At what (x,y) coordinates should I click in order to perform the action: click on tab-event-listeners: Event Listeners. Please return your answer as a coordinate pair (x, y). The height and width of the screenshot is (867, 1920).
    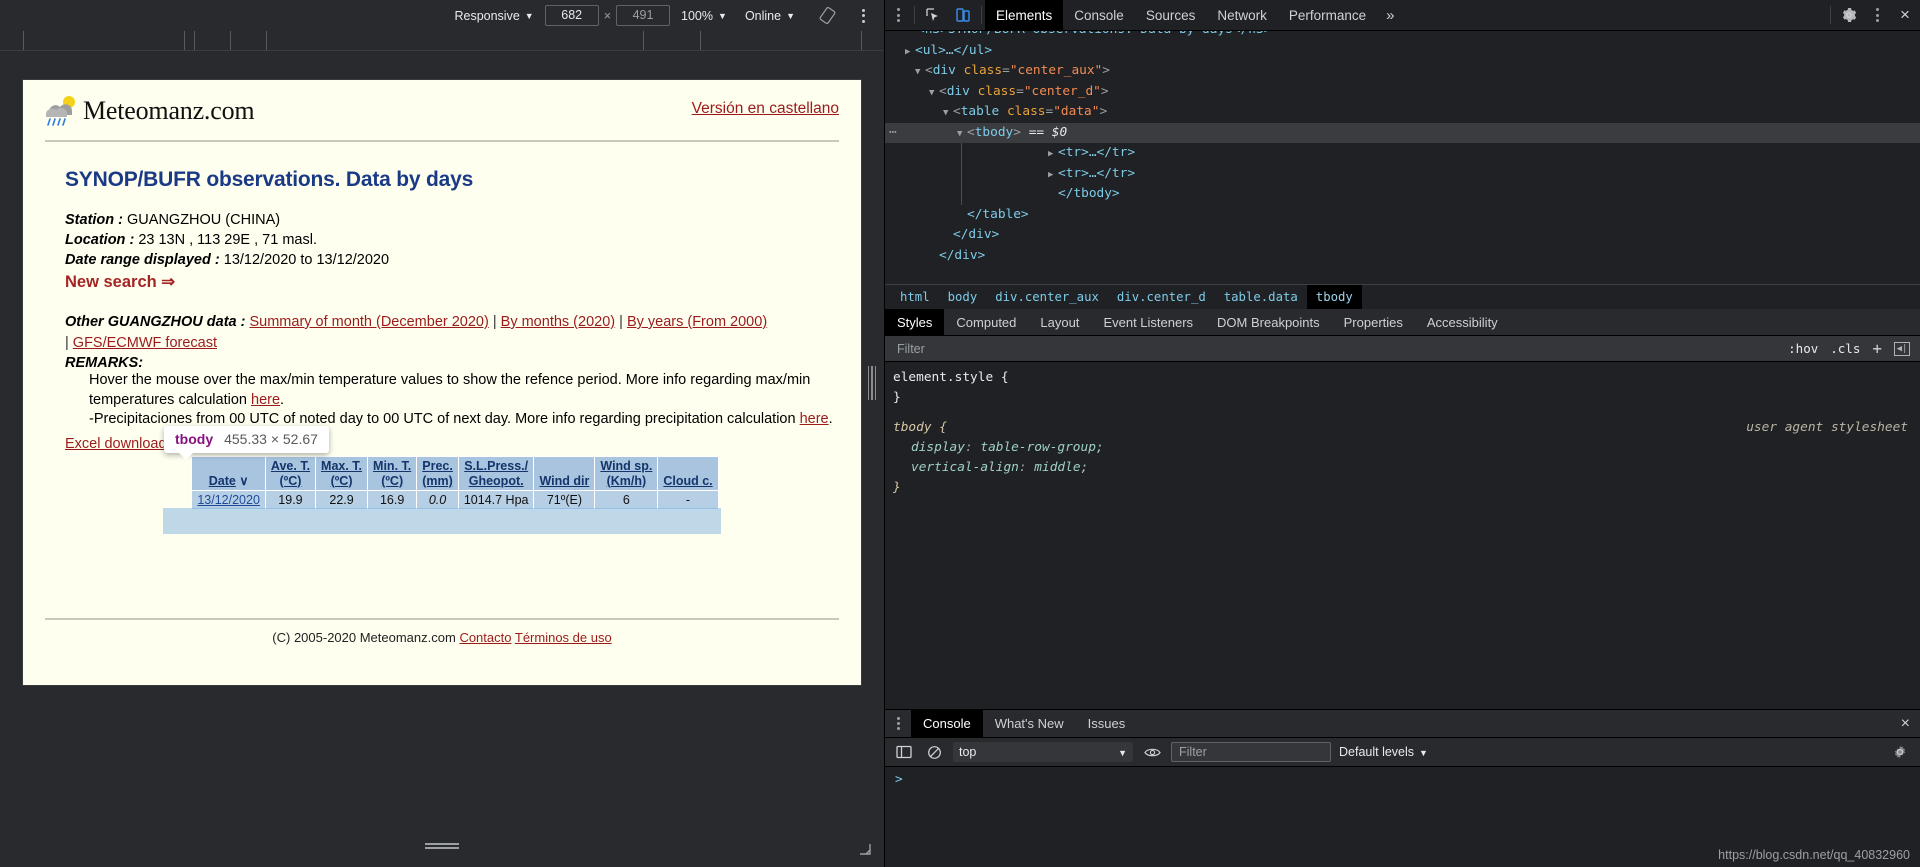
    Looking at the image, I should click on (1148, 322).